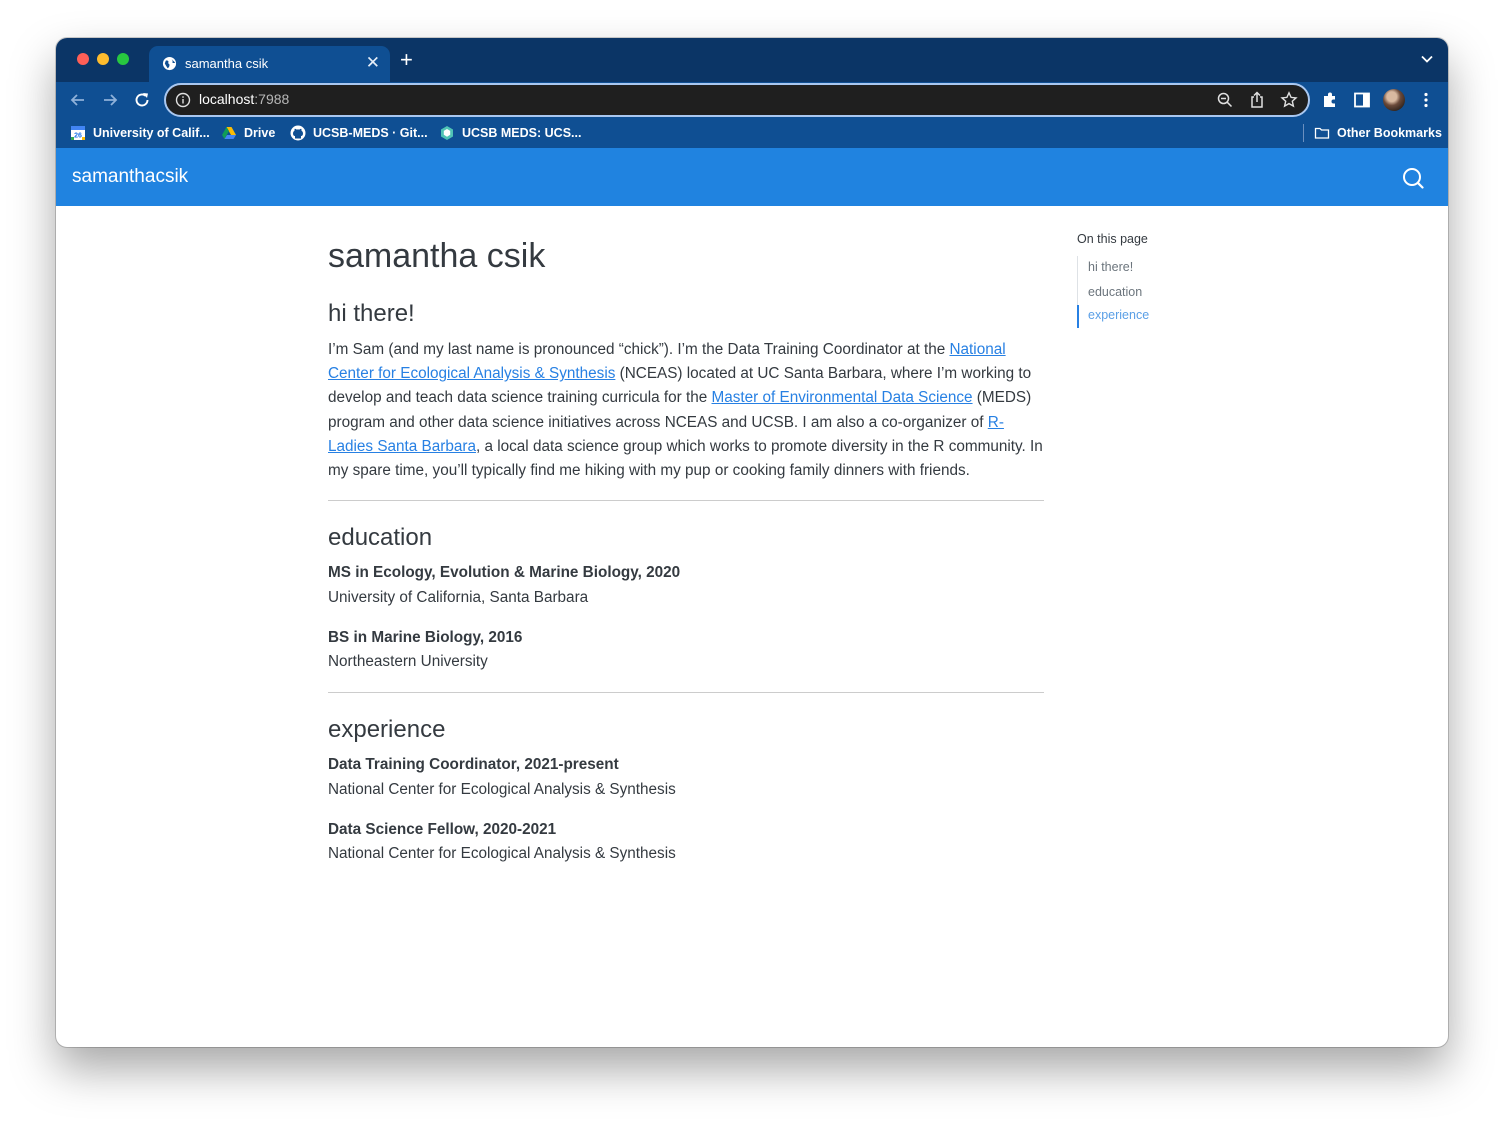  What do you see at coordinates (269, 64) in the screenshot?
I see `tab-active: samantha csik ✕` at bounding box center [269, 64].